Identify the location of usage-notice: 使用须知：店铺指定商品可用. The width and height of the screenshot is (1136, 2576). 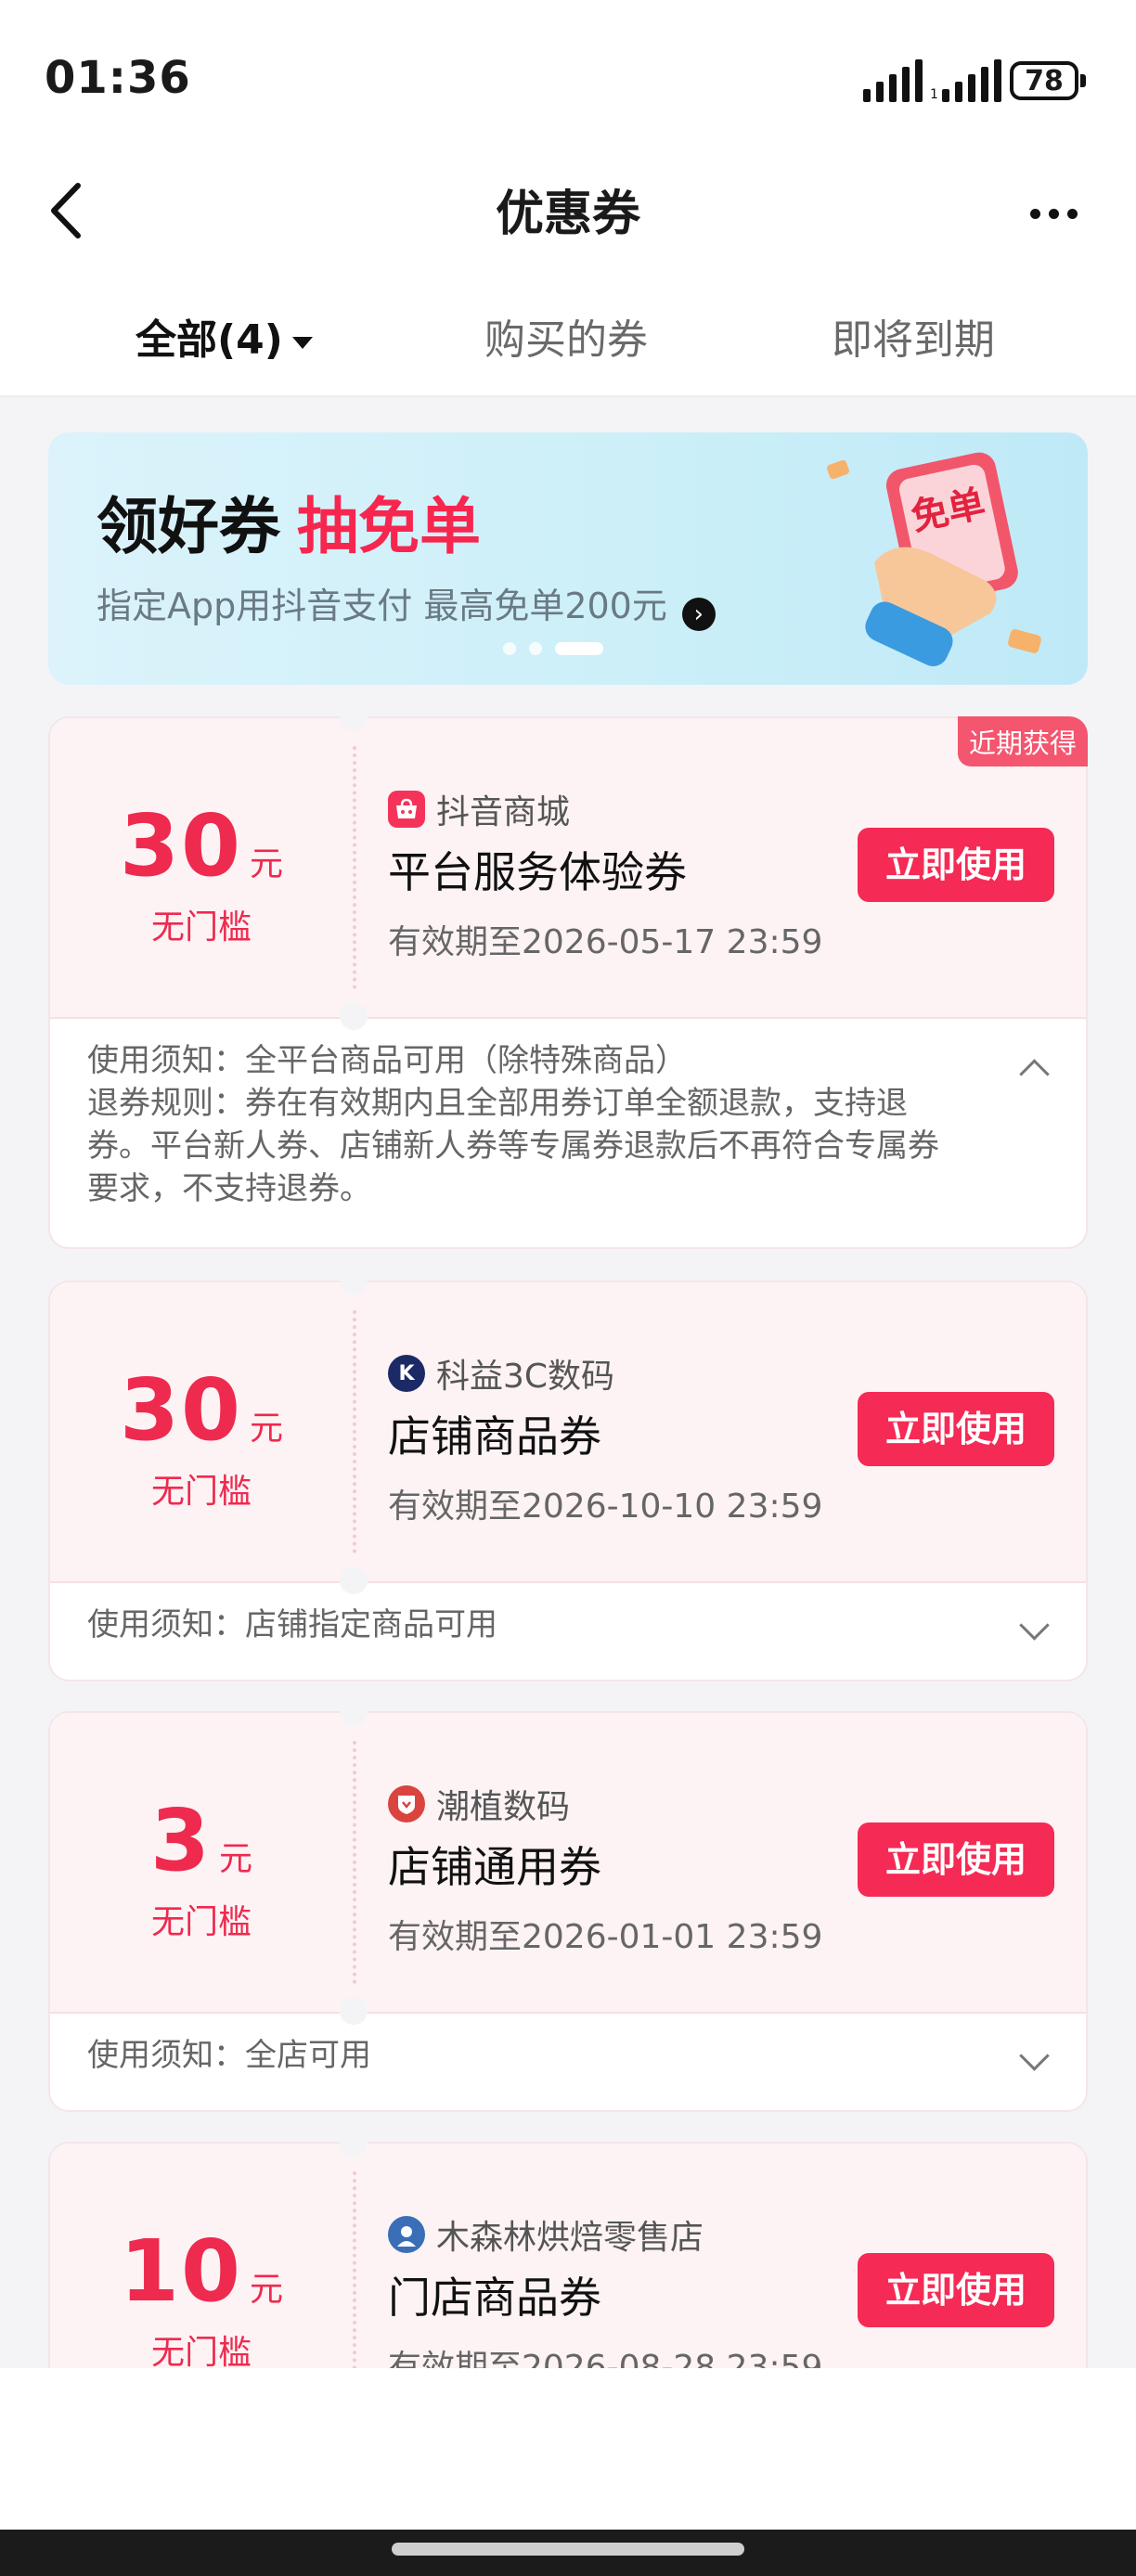
(292, 1624).